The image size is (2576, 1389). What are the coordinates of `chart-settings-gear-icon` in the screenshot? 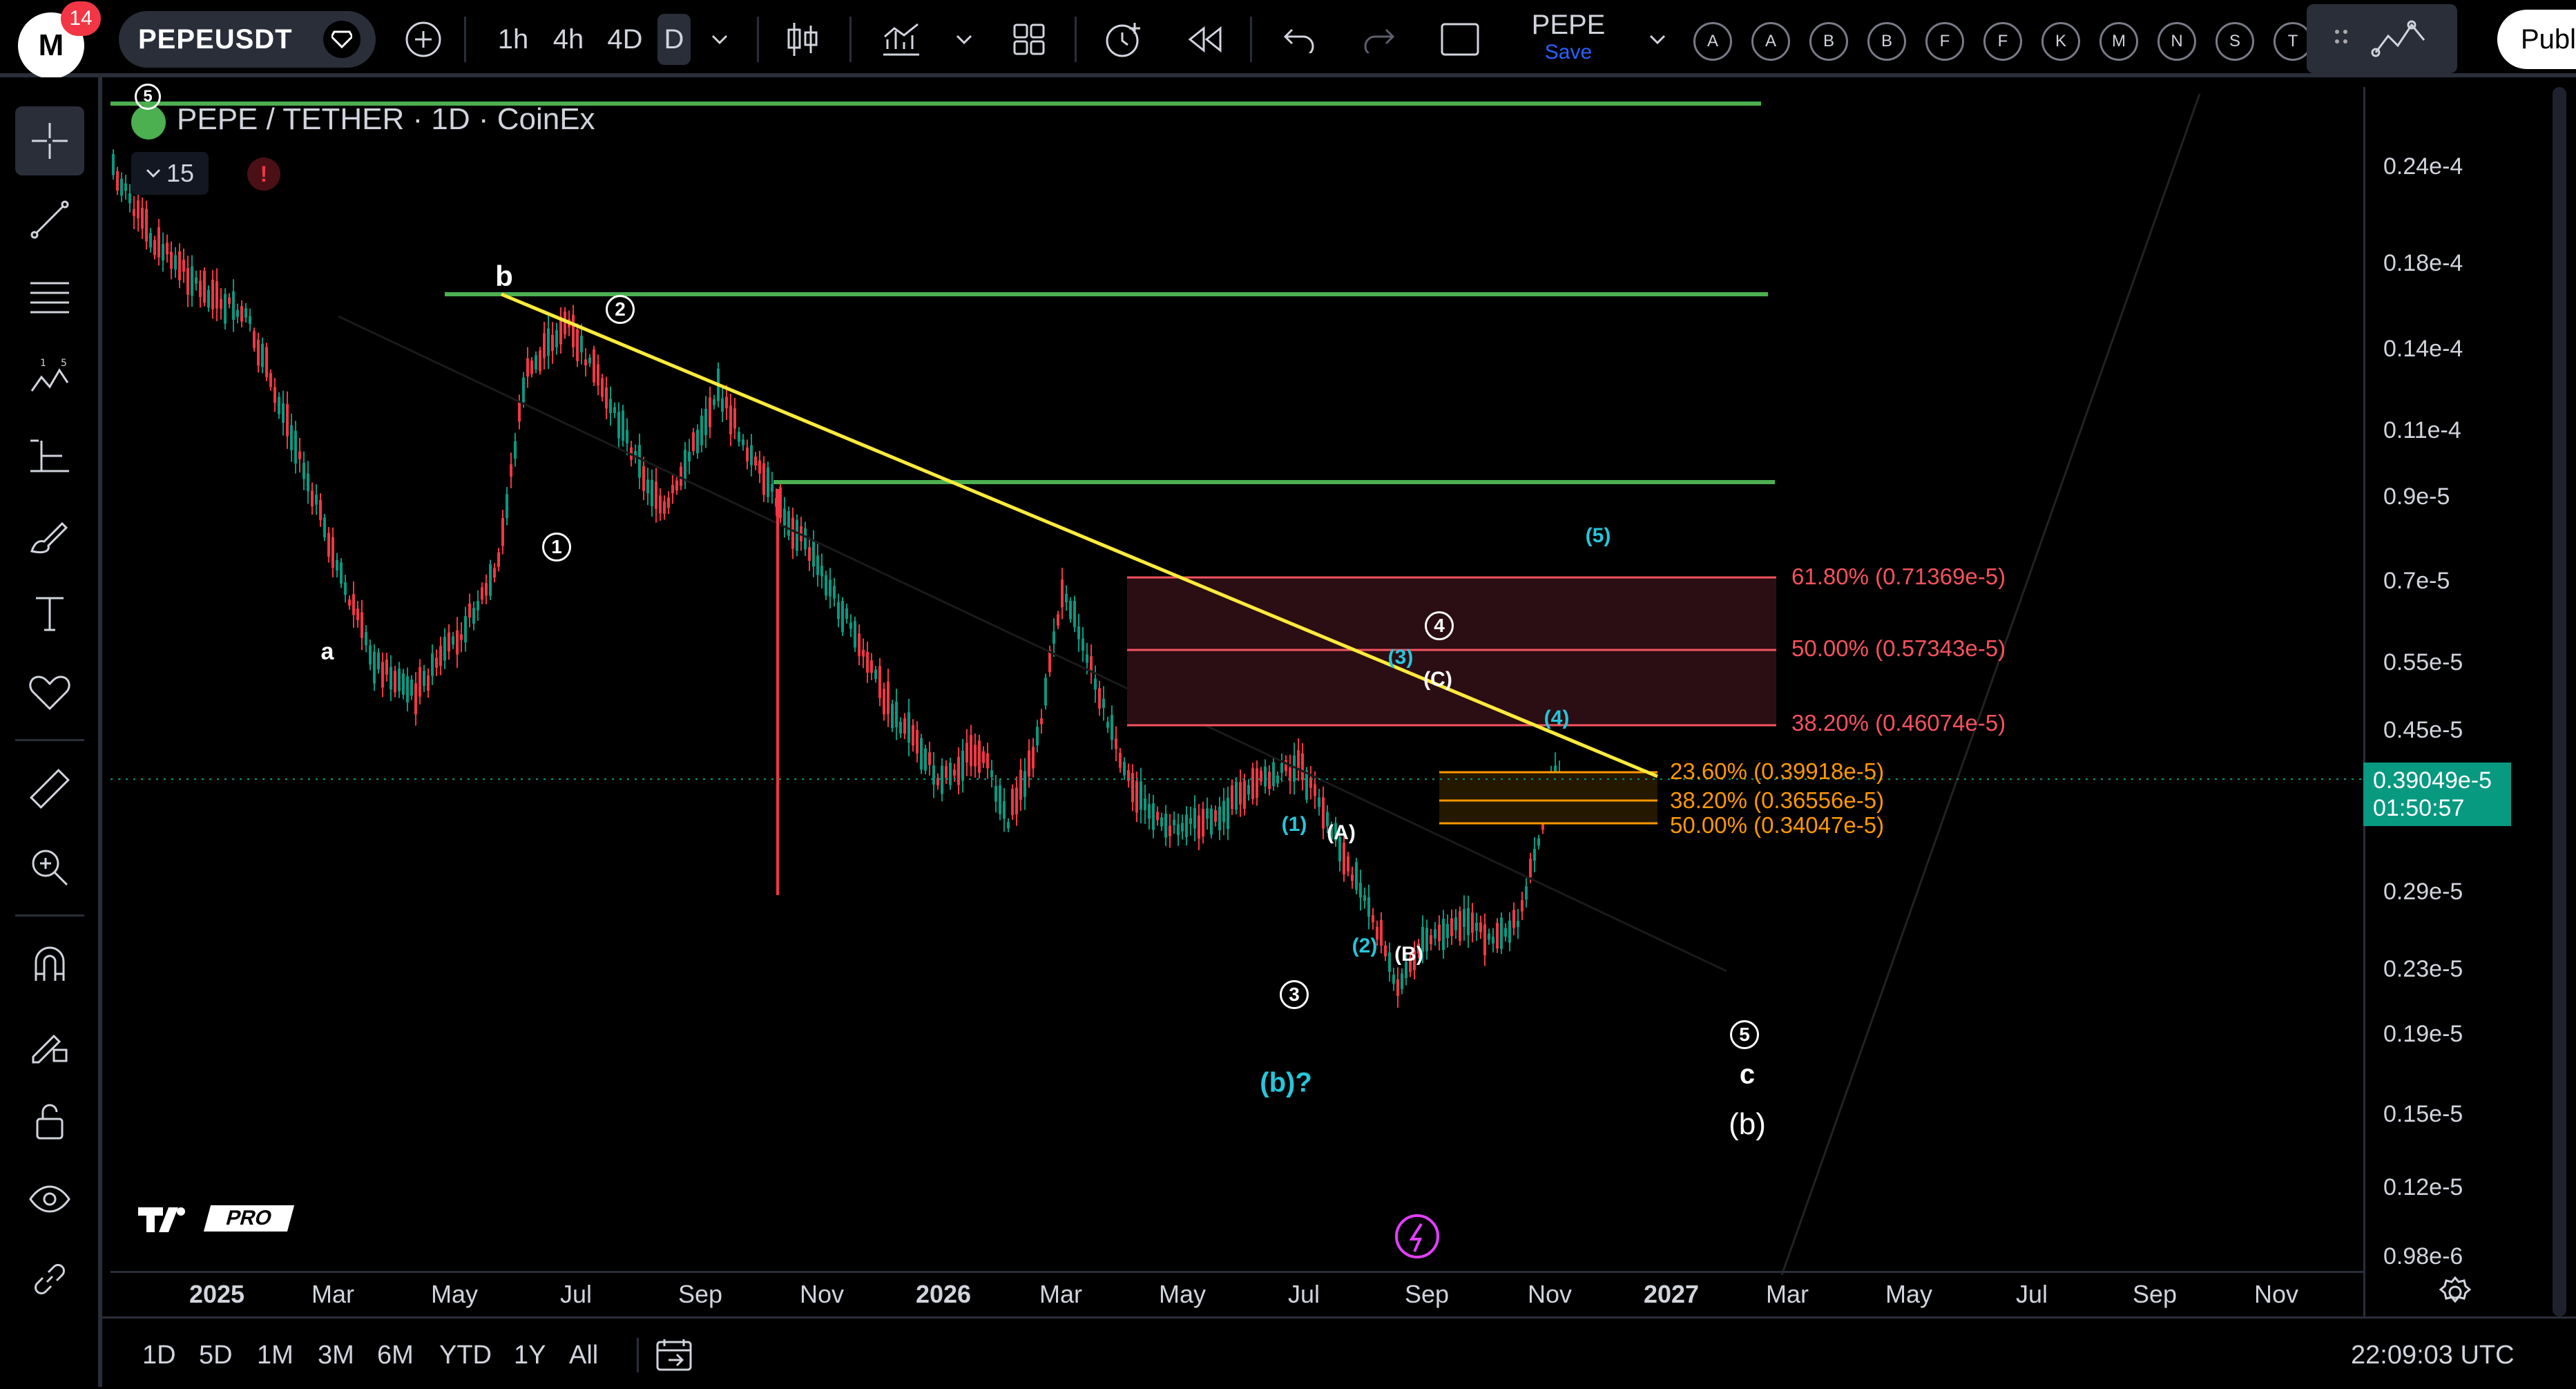 It's located at (2455, 1292).